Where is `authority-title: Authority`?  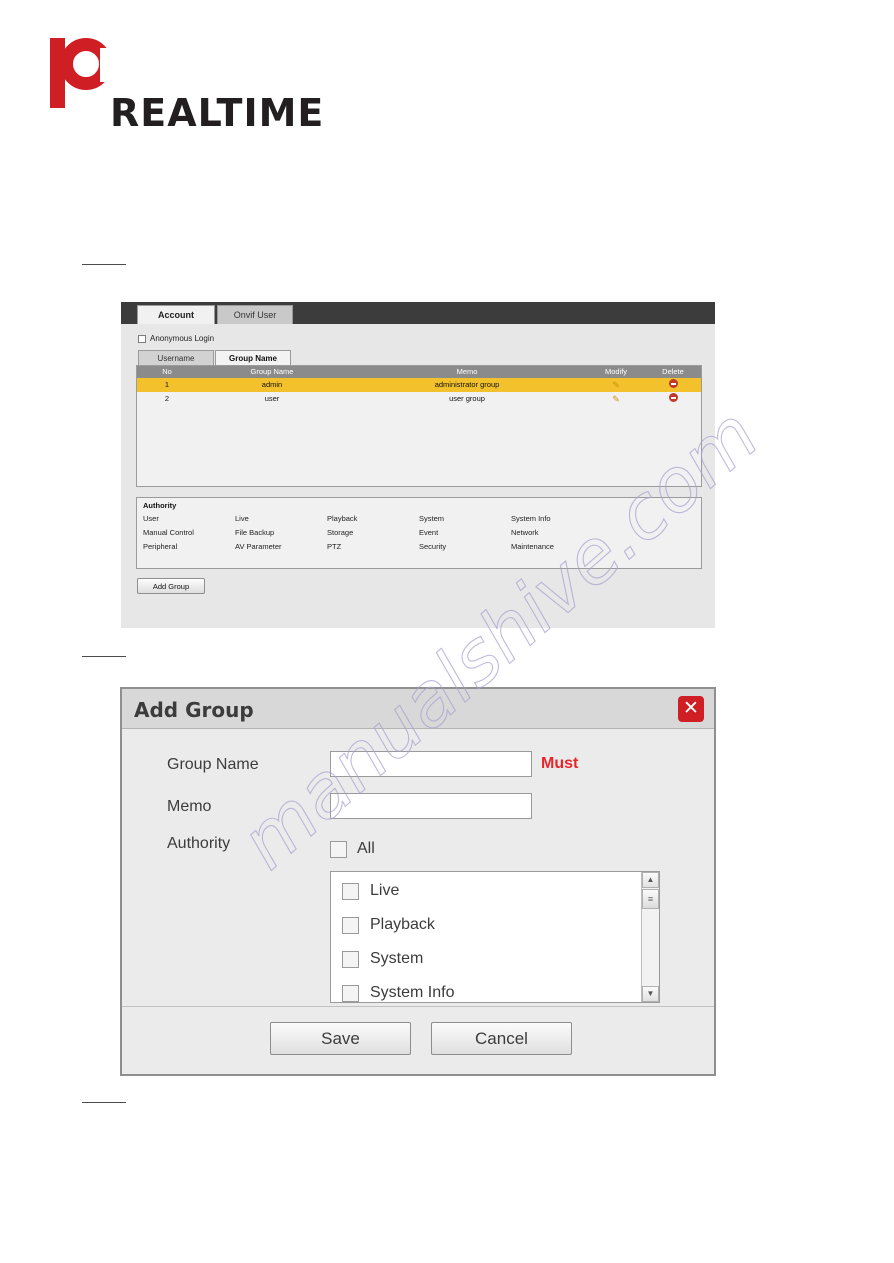 authority-title: Authority is located at coordinates (160, 505).